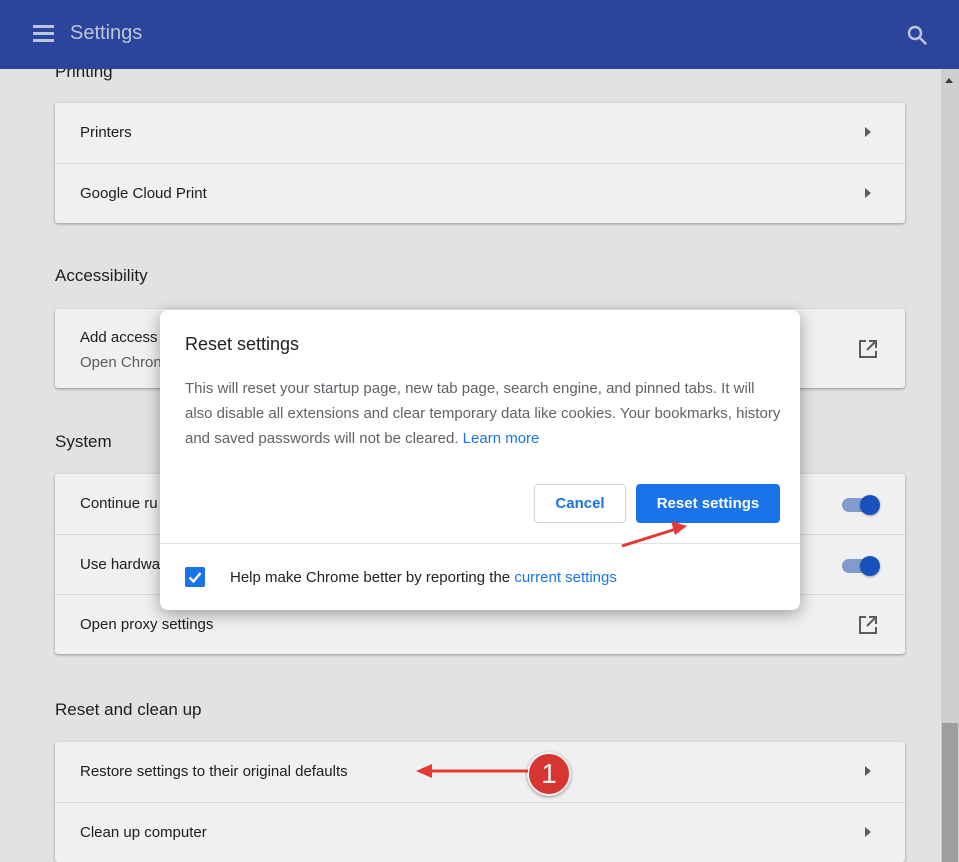  I want to click on dialog-divider, so click(480, 543).